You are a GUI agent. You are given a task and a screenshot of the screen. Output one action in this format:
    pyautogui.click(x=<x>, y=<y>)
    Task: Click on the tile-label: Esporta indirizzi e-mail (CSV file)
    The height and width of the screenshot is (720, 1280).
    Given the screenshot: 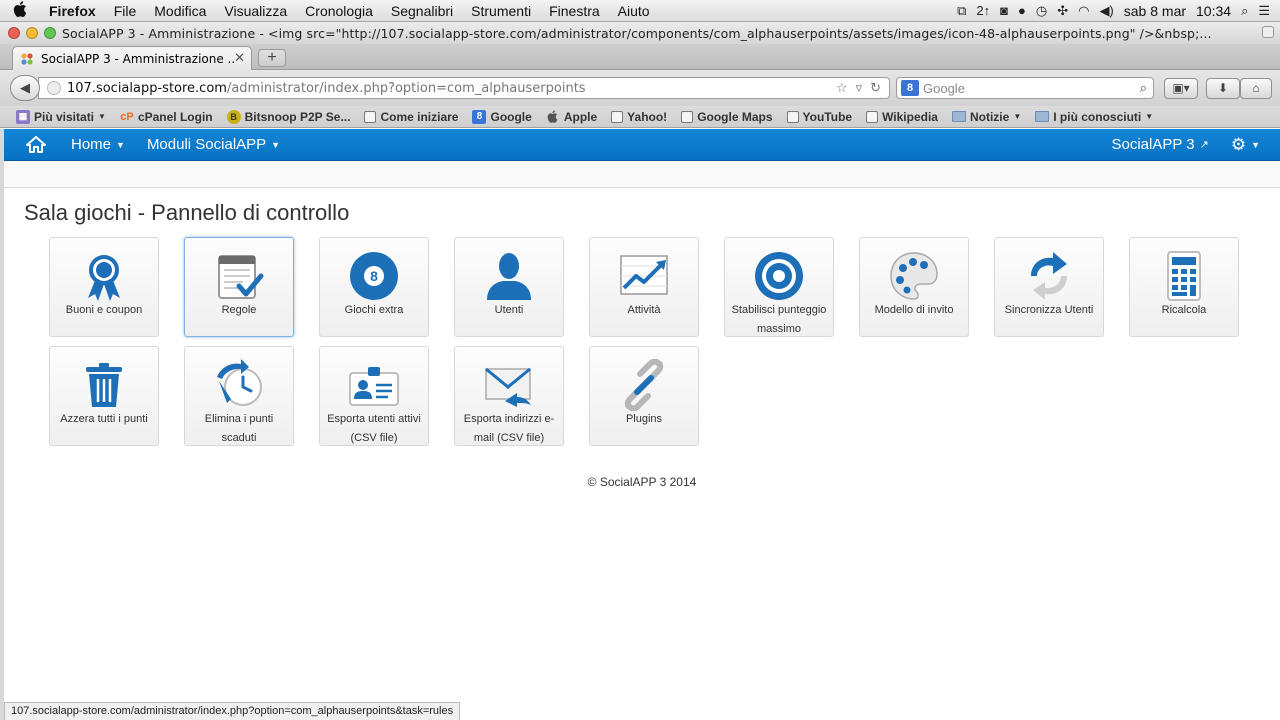 What is the action you would take?
    pyautogui.click(x=509, y=428)
    